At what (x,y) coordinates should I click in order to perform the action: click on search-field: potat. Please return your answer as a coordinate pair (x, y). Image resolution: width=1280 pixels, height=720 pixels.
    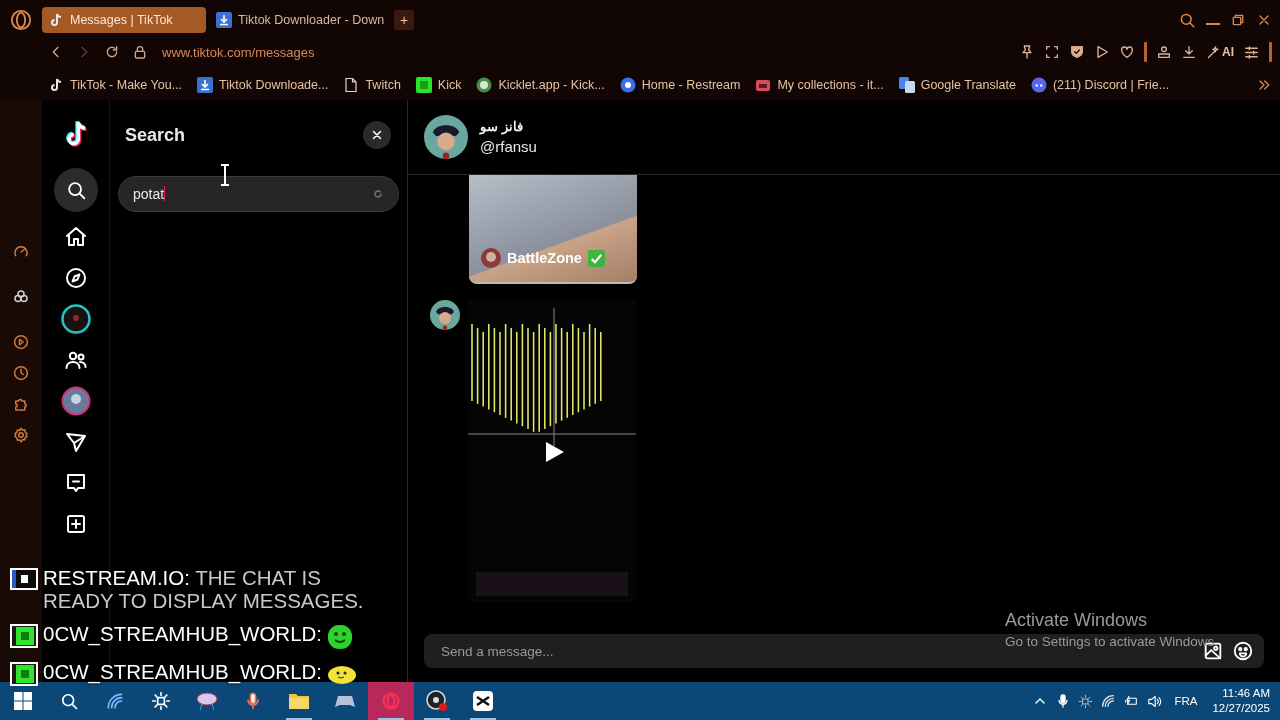
    Looking at the image, I should click on (258, 194).